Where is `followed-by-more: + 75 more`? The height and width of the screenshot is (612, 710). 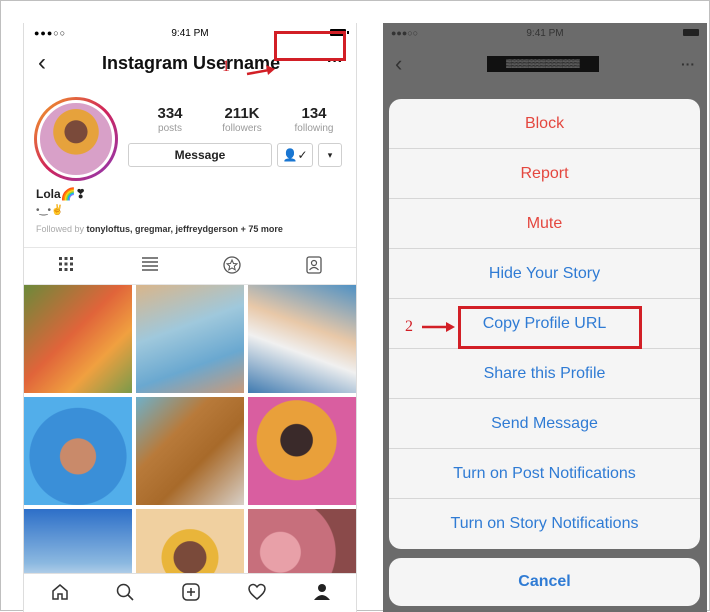 followed-by-more: + 75 more is located at coordinates (260, 229).